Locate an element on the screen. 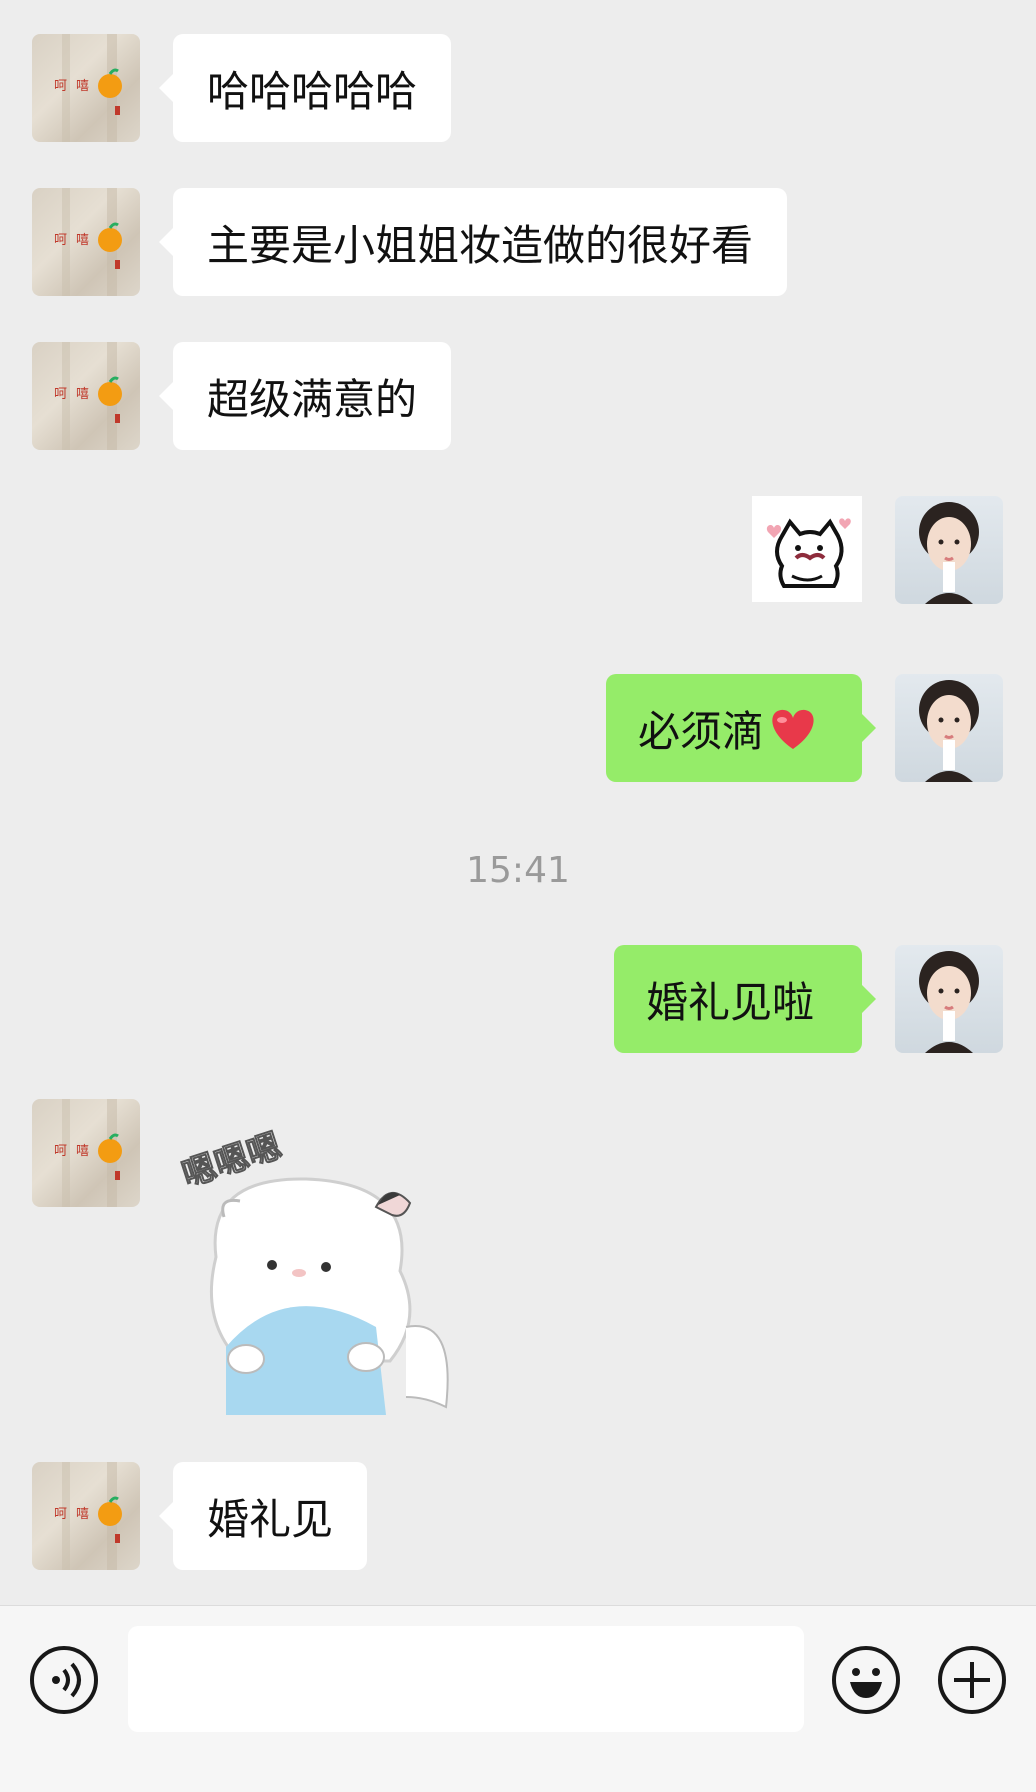  voice-icon is located at coordinates (66, 1680).